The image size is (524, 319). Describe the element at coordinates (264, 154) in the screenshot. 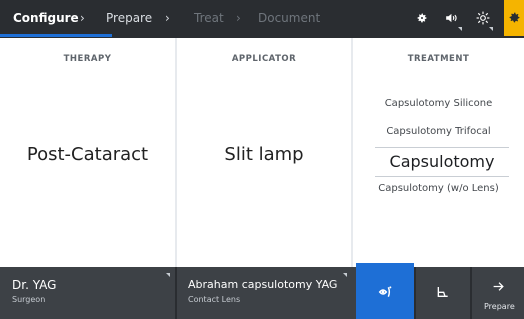

I see `applicator-value: Slit lamp` at that location.